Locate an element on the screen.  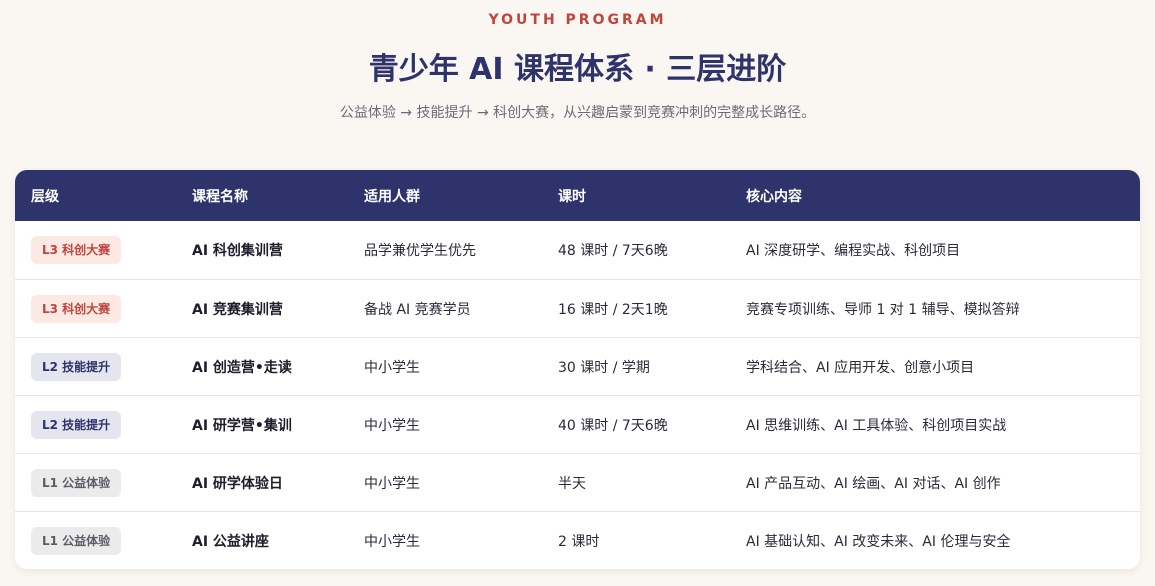
column-header-content: 核心内容 is located at coordinates (774, 196).